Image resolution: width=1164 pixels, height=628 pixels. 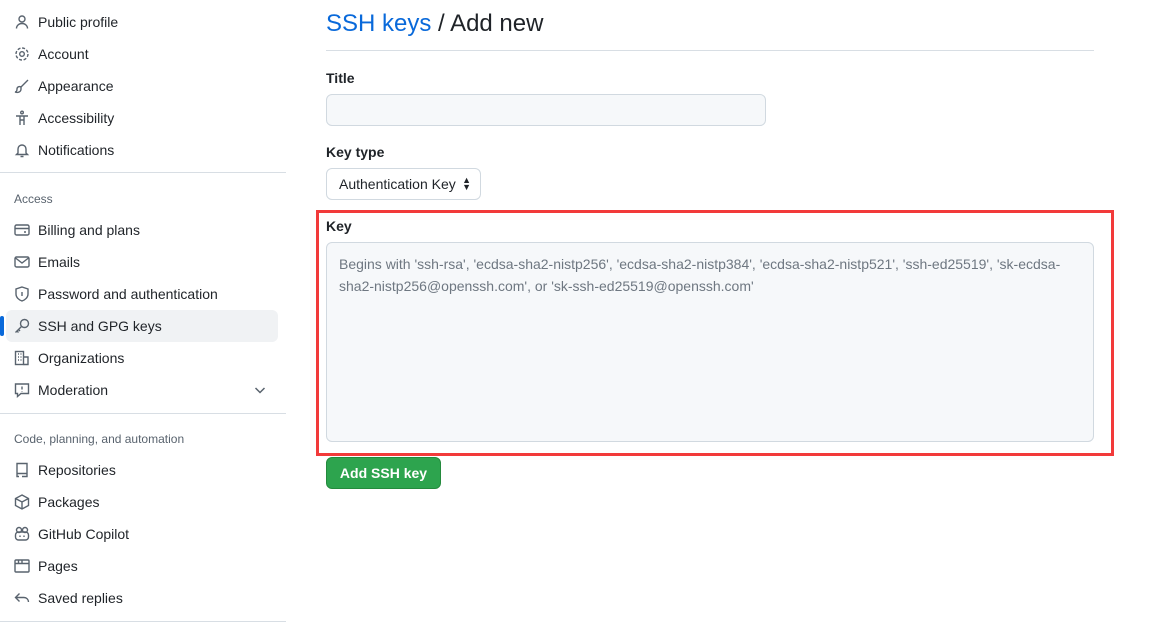 What do you see at coordinates (142, 566) in the screenshot?
I see `sidebar-item-pages: Pages` at bounding box center [142, 566].